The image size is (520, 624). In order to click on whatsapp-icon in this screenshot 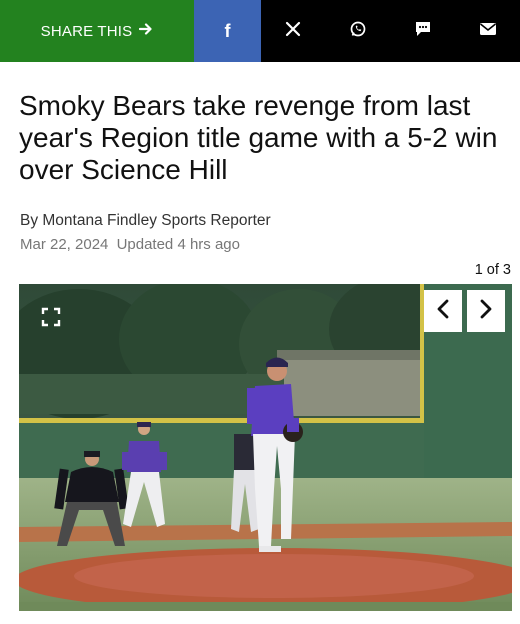, I will do `click(358, 31)`.